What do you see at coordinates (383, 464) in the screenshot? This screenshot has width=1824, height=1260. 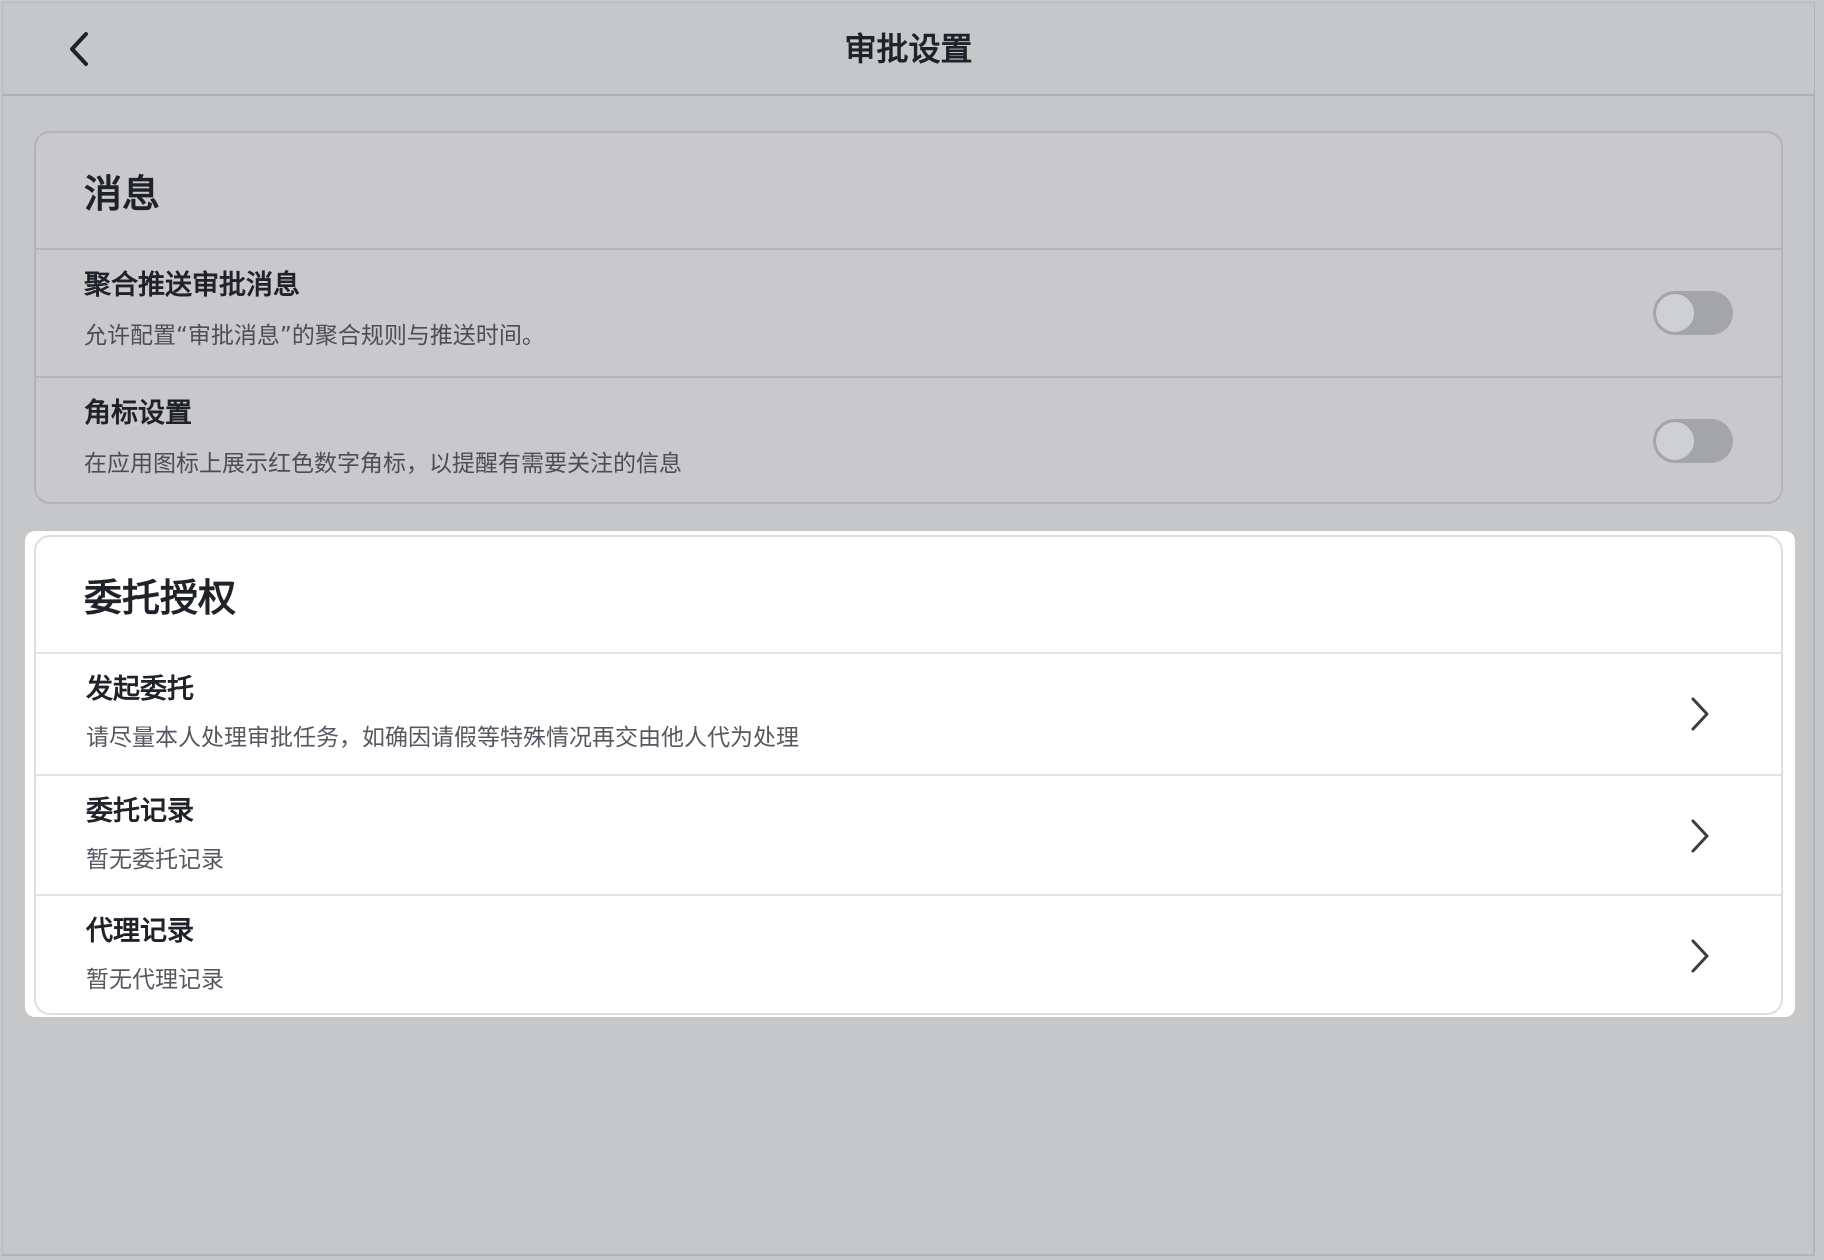 I see `badge-settings-description: 在应用图标上展示红色数字角标，以提醒有需要关注的信息` at bounding box center [383, 464].